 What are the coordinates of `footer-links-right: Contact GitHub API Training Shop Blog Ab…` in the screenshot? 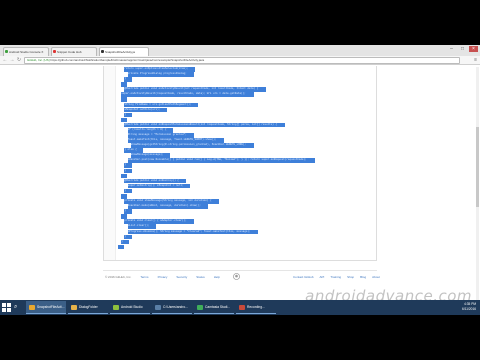 It's located at (336, 277).